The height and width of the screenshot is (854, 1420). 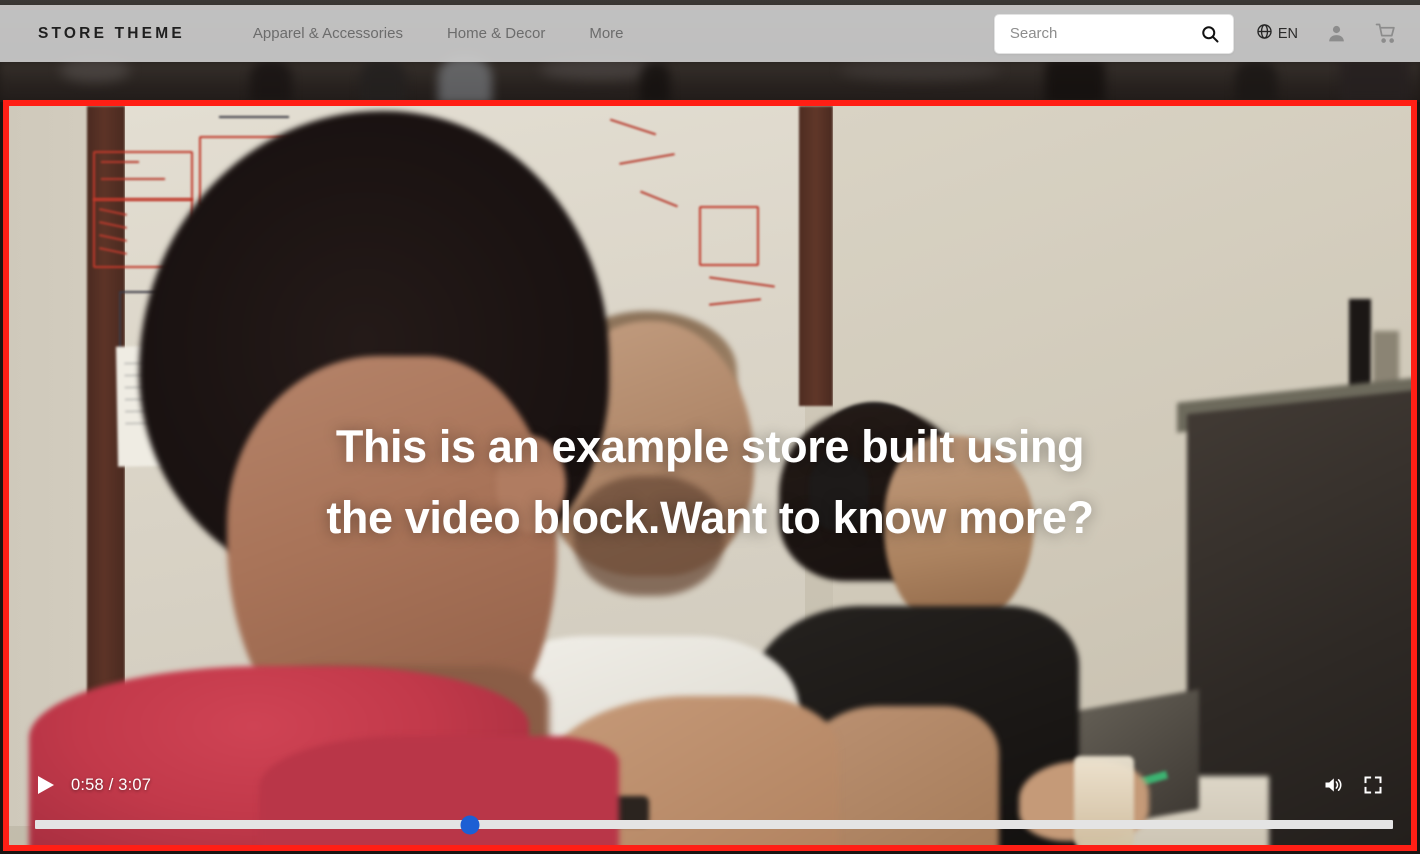 What do you see at coordinates (1333, 785) in the screenshot?
I see `volume-on-icon` at bounding box center [1333, 785].